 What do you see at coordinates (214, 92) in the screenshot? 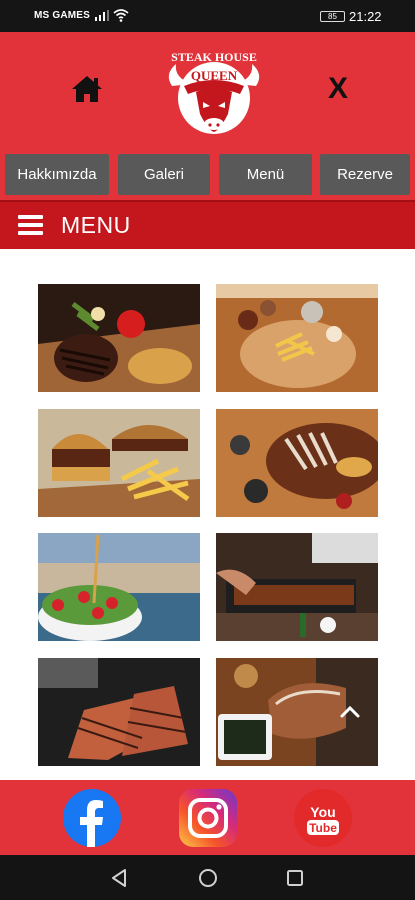
I see `steakhouse-logo: STEAK HOUSE QUEEN` at bounding box center [214, 92].